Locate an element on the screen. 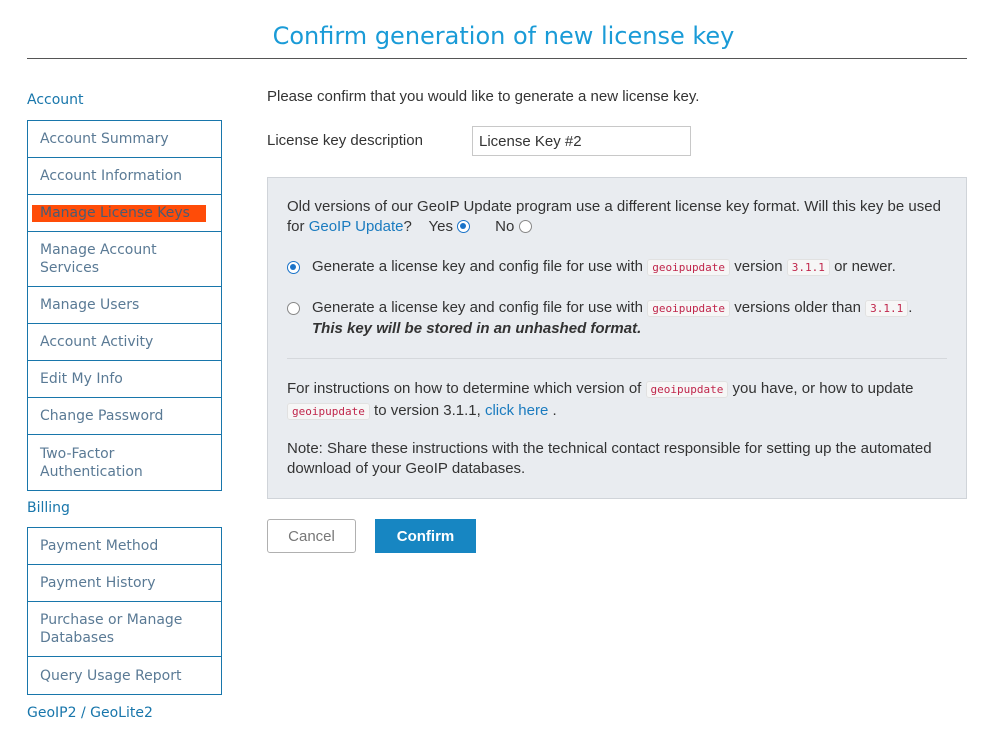  sidebar-item-query-usage-report: Query Usage Report is located at coordinates (124, 675).